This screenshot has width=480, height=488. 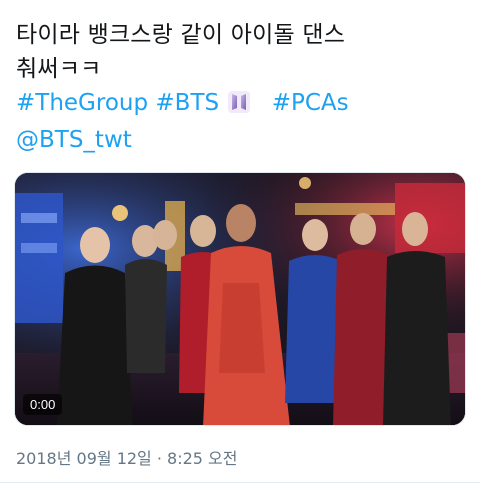 I want to click on hashtag-pcas: #PCAs, so click(x=310, y=103).